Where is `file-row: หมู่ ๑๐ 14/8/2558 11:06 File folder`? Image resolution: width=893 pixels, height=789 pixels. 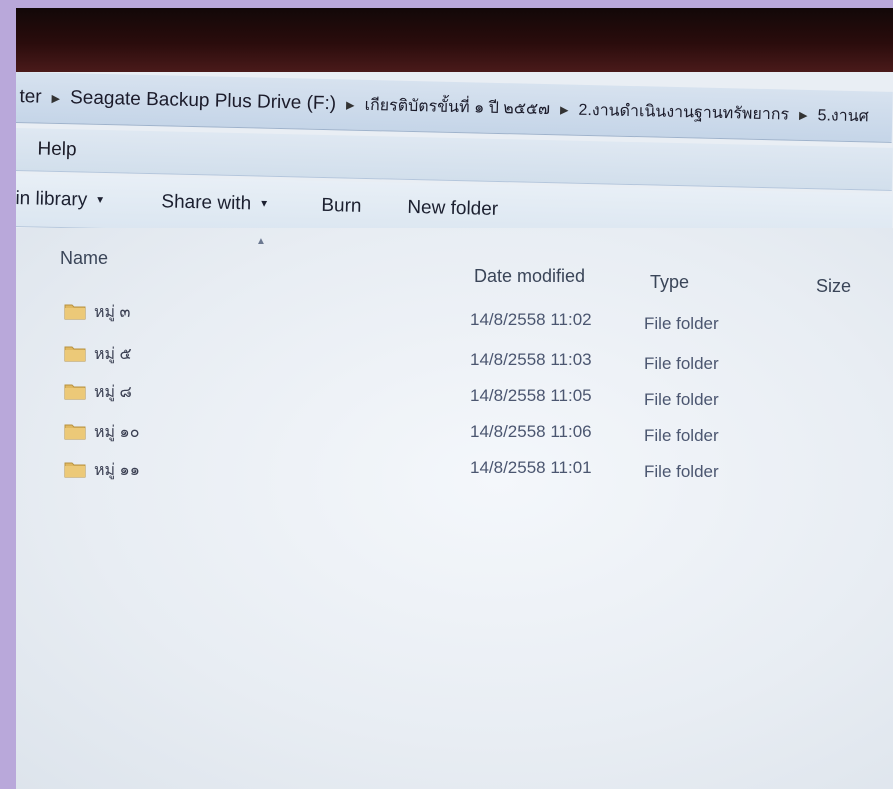 file-row: หมู่ ๑๐ 14/8/2558 11:06 File folder is located at coordinates (454, 433).